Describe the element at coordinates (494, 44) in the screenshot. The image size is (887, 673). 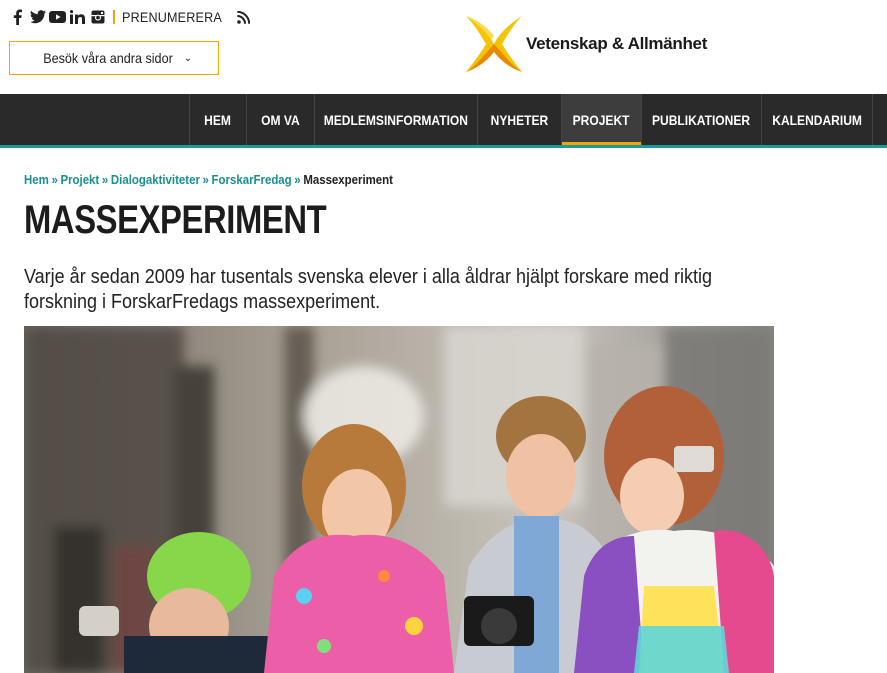
I see `logo-mark-icon` at that location.